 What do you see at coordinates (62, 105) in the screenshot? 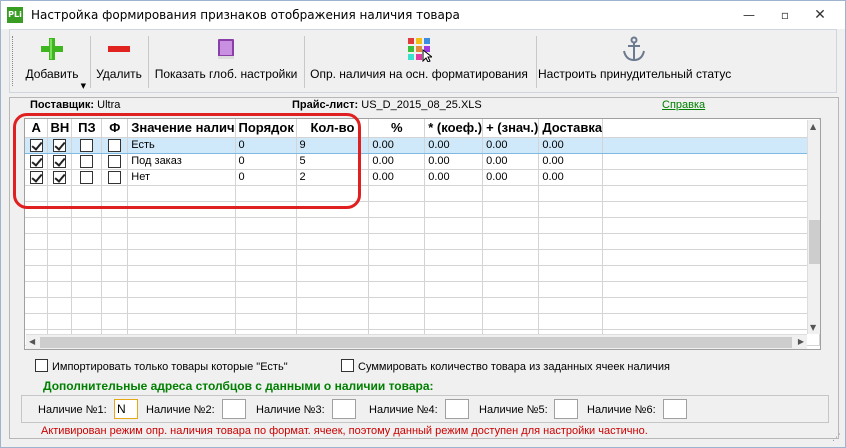
I see `supplier-label: Поставщик:` at bounding box center [62, 105].